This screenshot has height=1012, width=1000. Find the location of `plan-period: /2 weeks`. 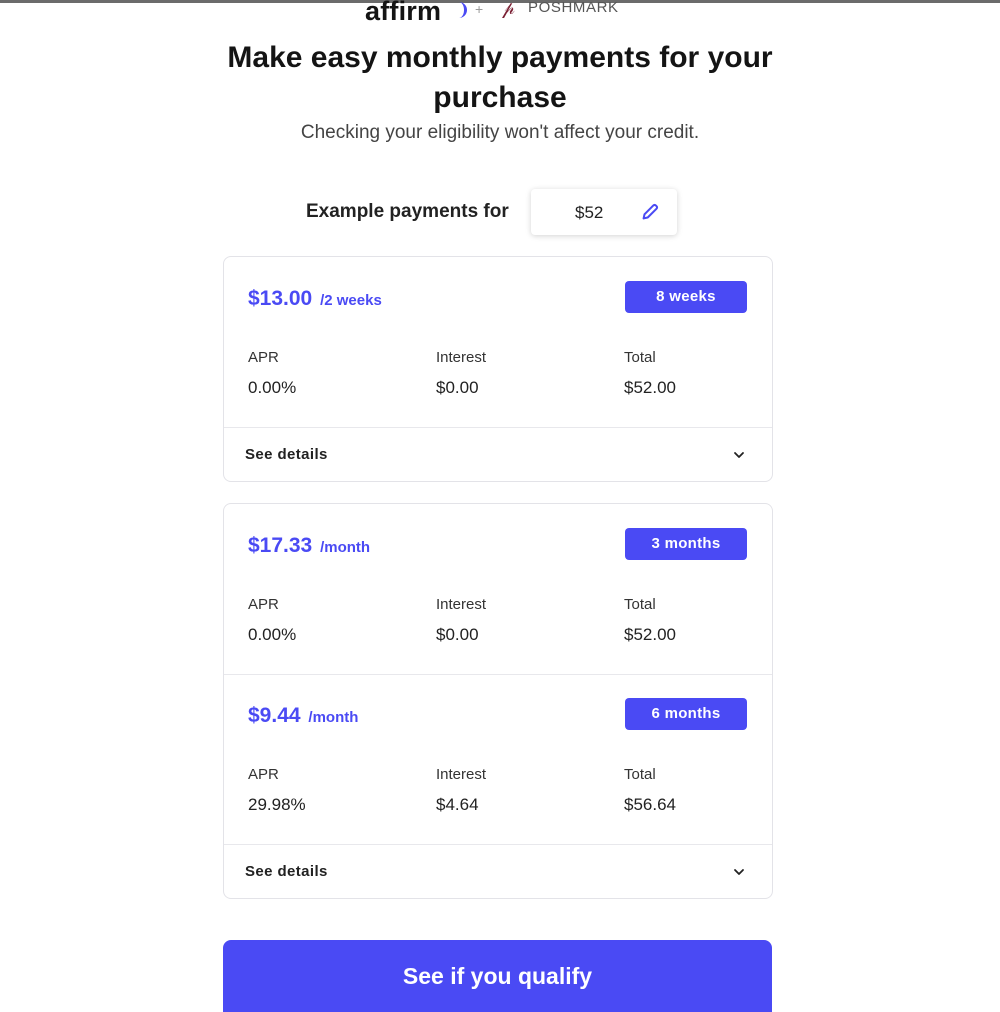

plan-period: /2 weeks is located at coordinates (351, 300).